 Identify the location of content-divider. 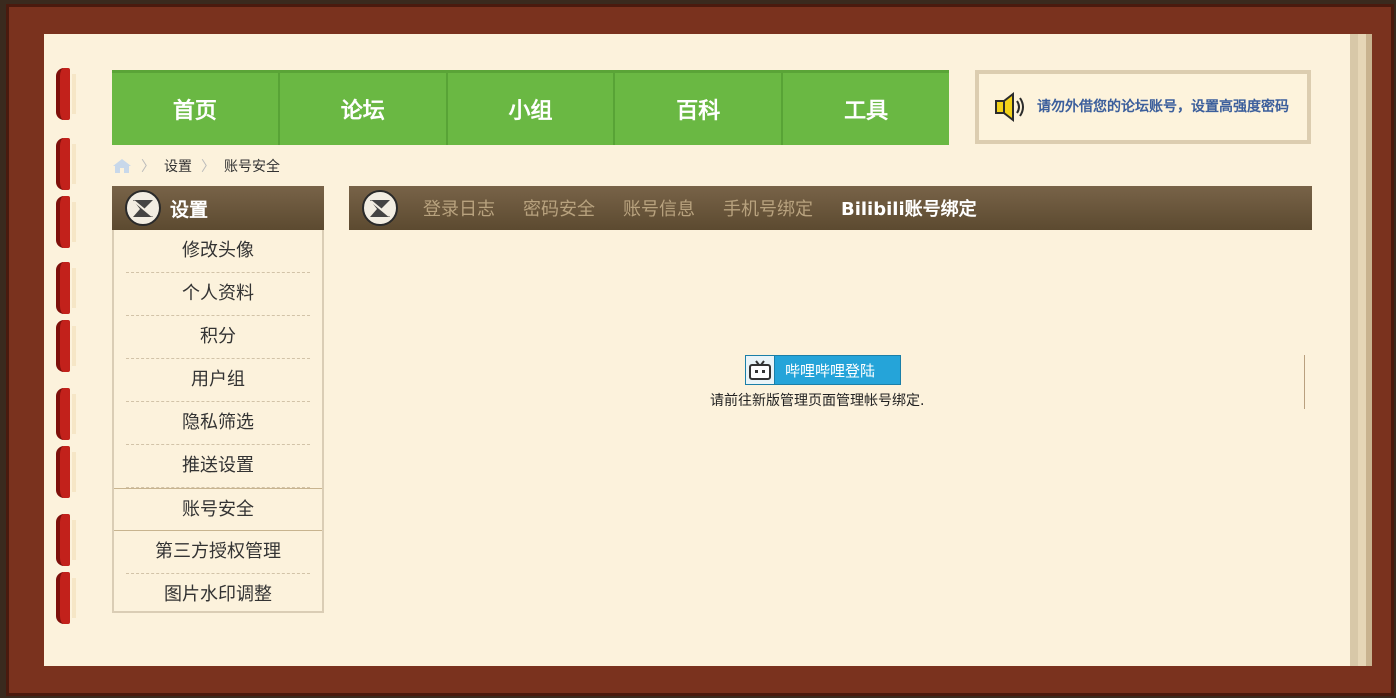
(1304, 382).